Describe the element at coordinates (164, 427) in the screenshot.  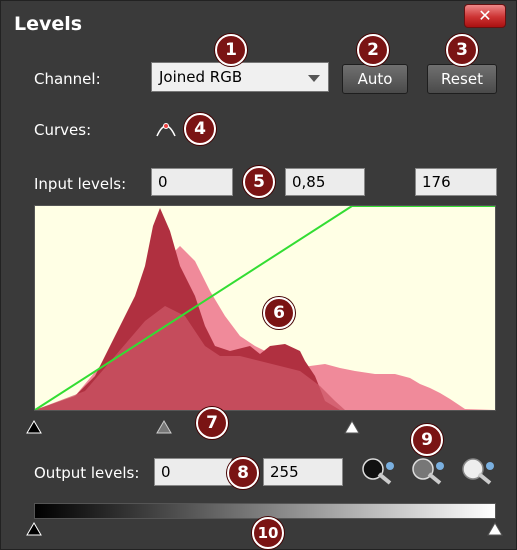
I see `input-gamma-slider` at that location.